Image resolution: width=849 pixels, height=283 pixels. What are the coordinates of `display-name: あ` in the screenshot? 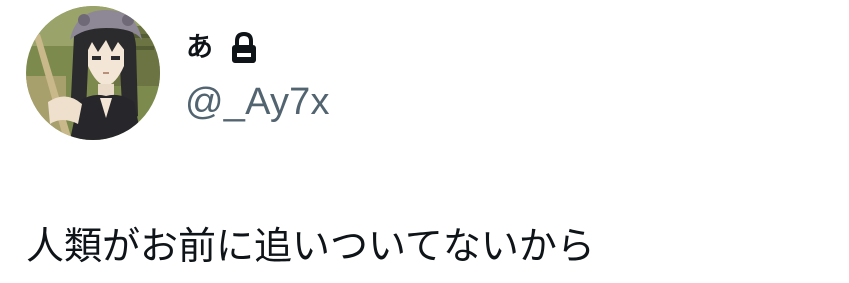 It's located at (199, 48).